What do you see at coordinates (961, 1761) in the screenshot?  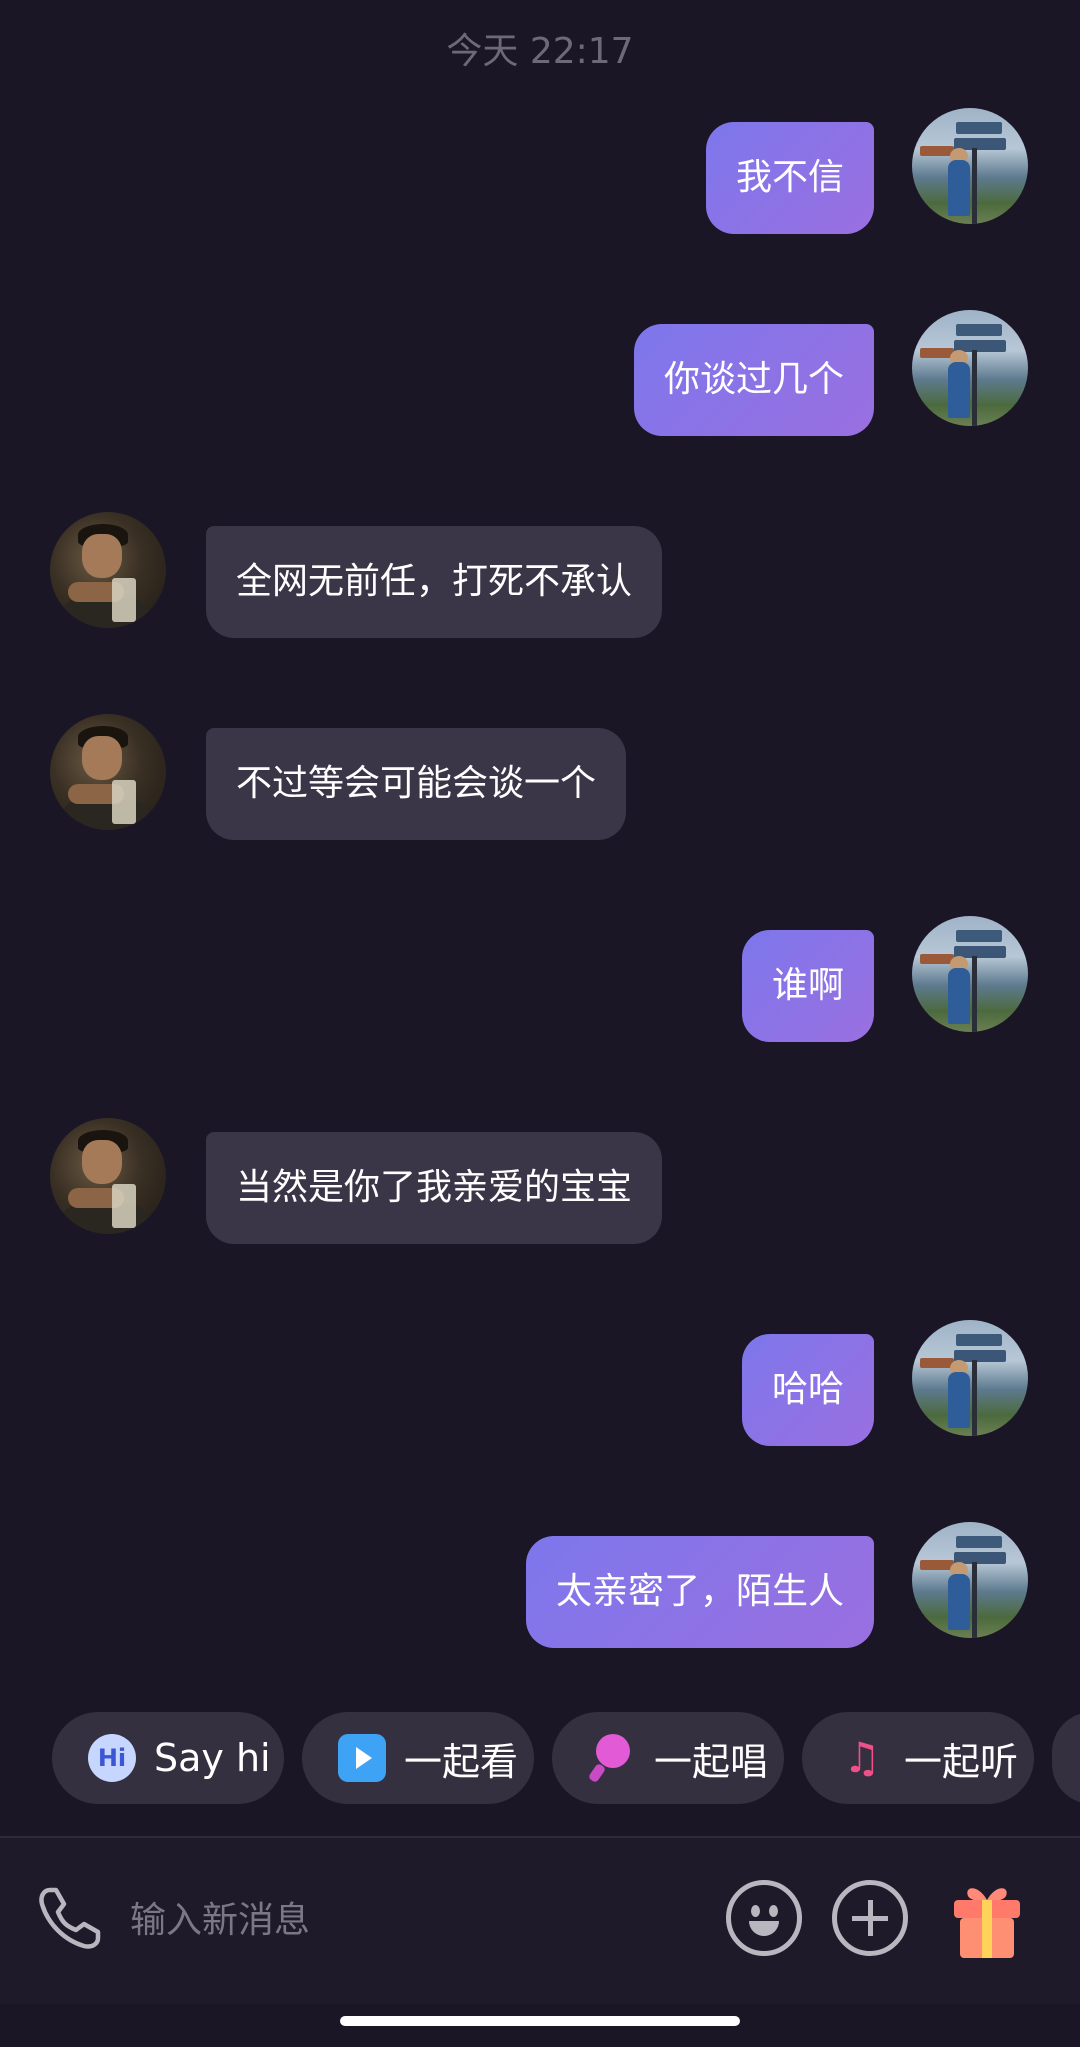 I see `listen-together-label: 一起听` at bounding box center [961, 1761].